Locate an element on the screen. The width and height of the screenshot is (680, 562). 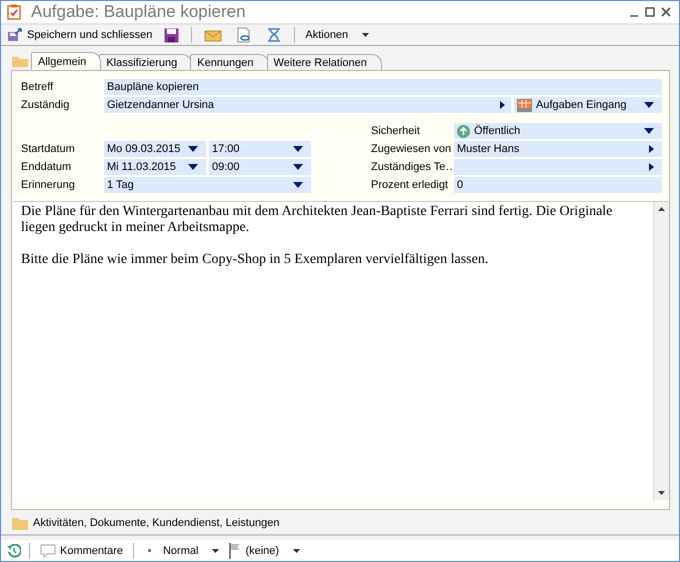
close-icon is located at coordinates (666, 12).